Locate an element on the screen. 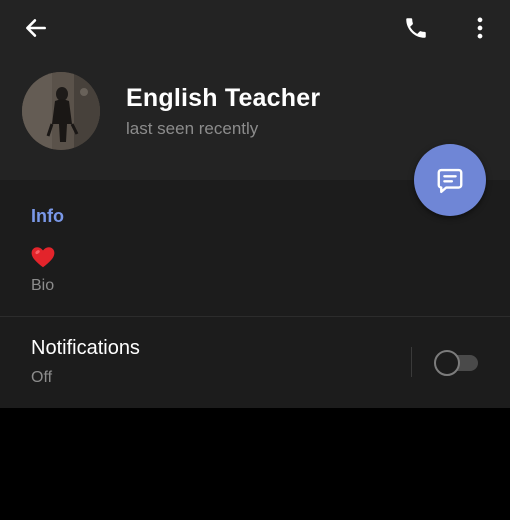 Image resolution: width=510 pixels, height=520 pixels. call-button is located at coordinates (416, 28).